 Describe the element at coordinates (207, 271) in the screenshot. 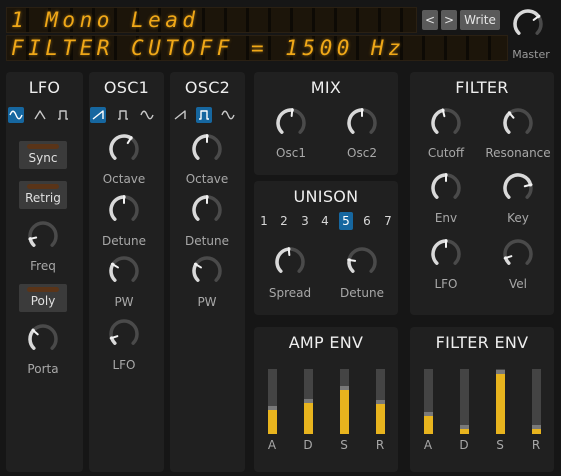

I see `osc2-pw-knob` at that location.